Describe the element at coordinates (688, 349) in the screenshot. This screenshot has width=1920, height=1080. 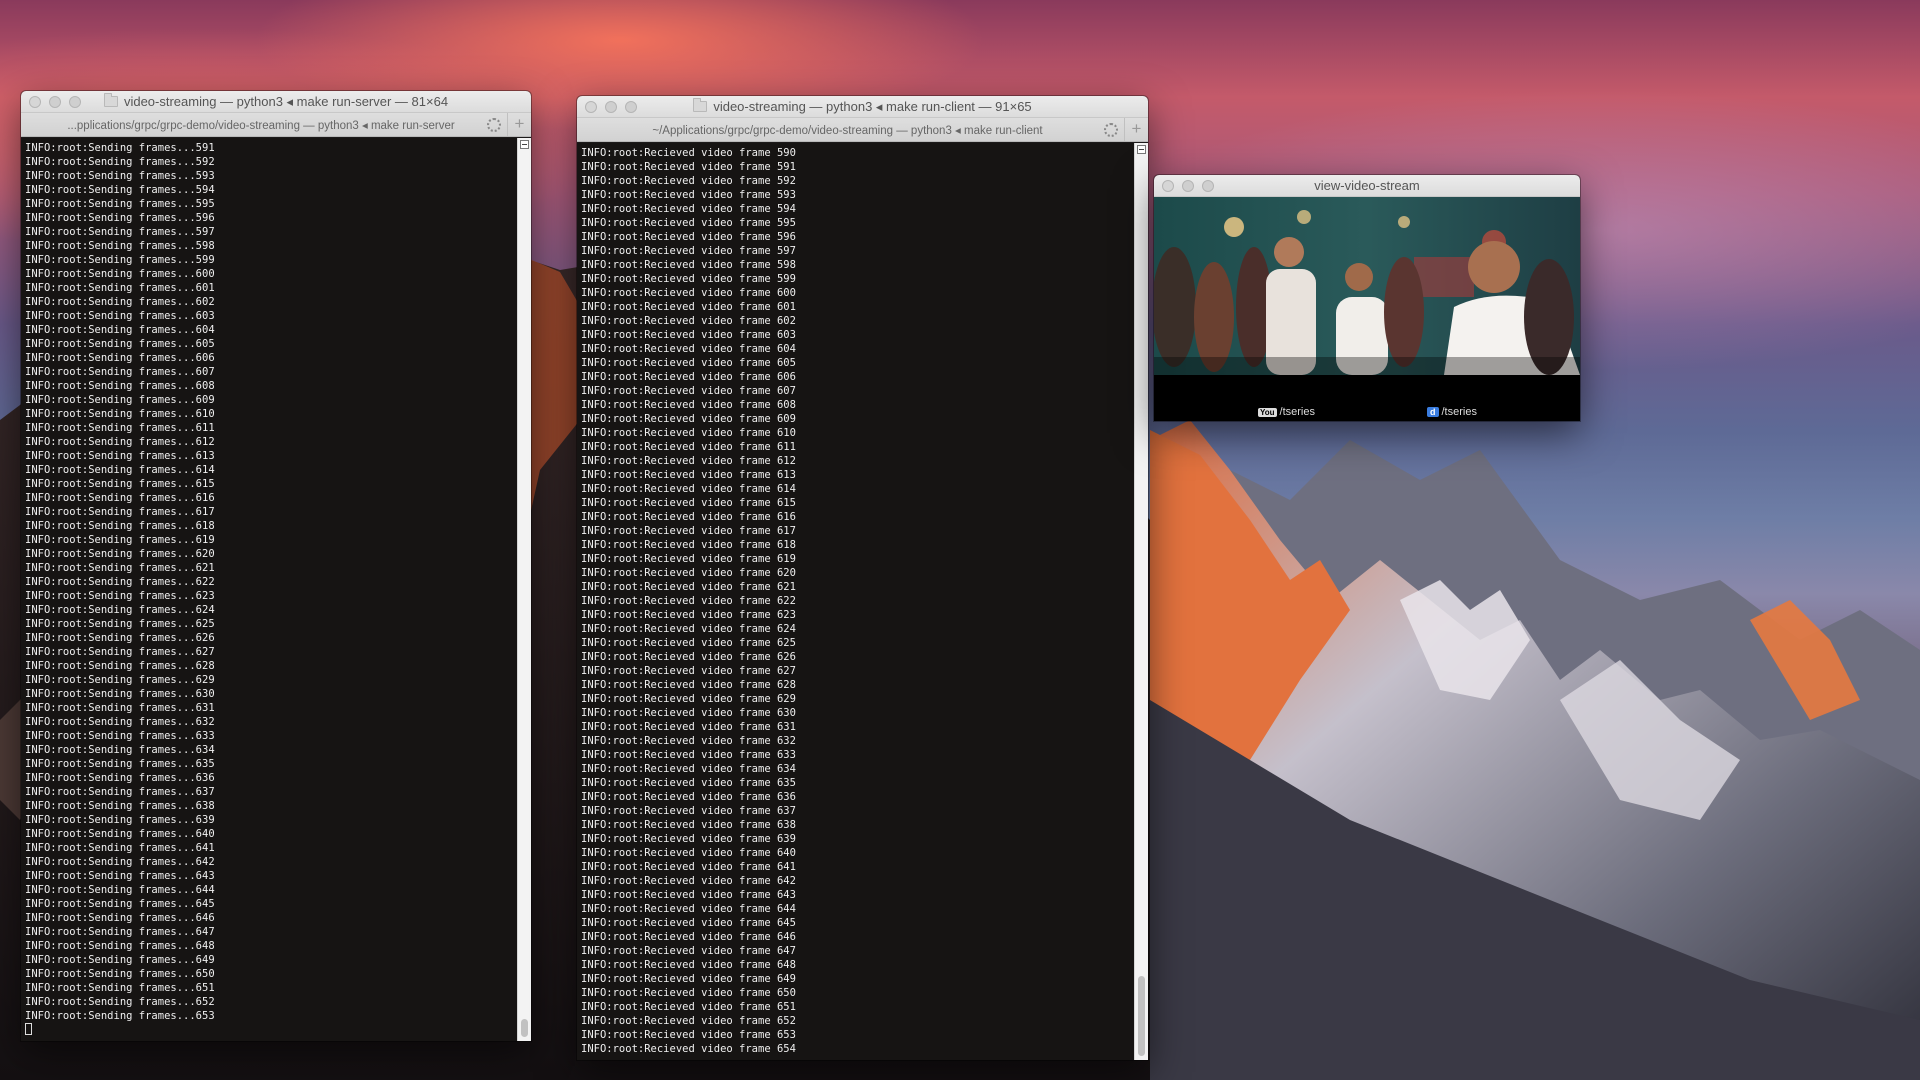
I see `log-line: INFO:root:Recieved video frame 604` at that location.